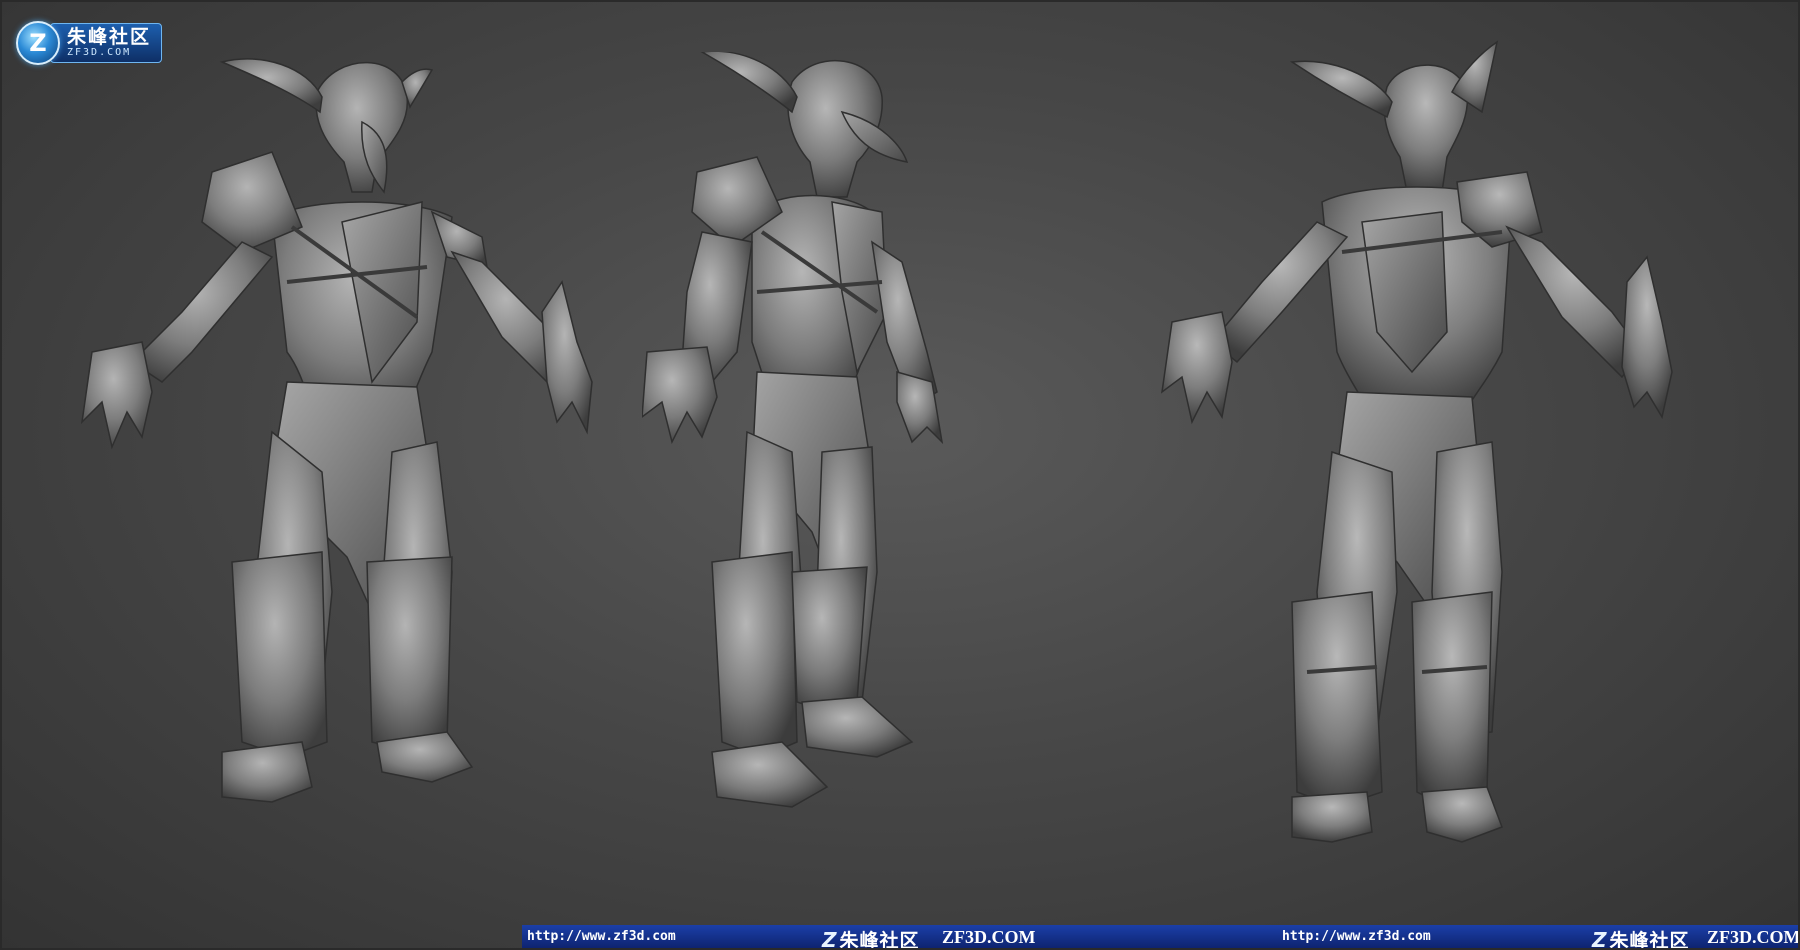  Describe the element at coordinates (879, 940) in the screenshot. I see `watermark-brand-left-text: 朱峰社区` at that location.